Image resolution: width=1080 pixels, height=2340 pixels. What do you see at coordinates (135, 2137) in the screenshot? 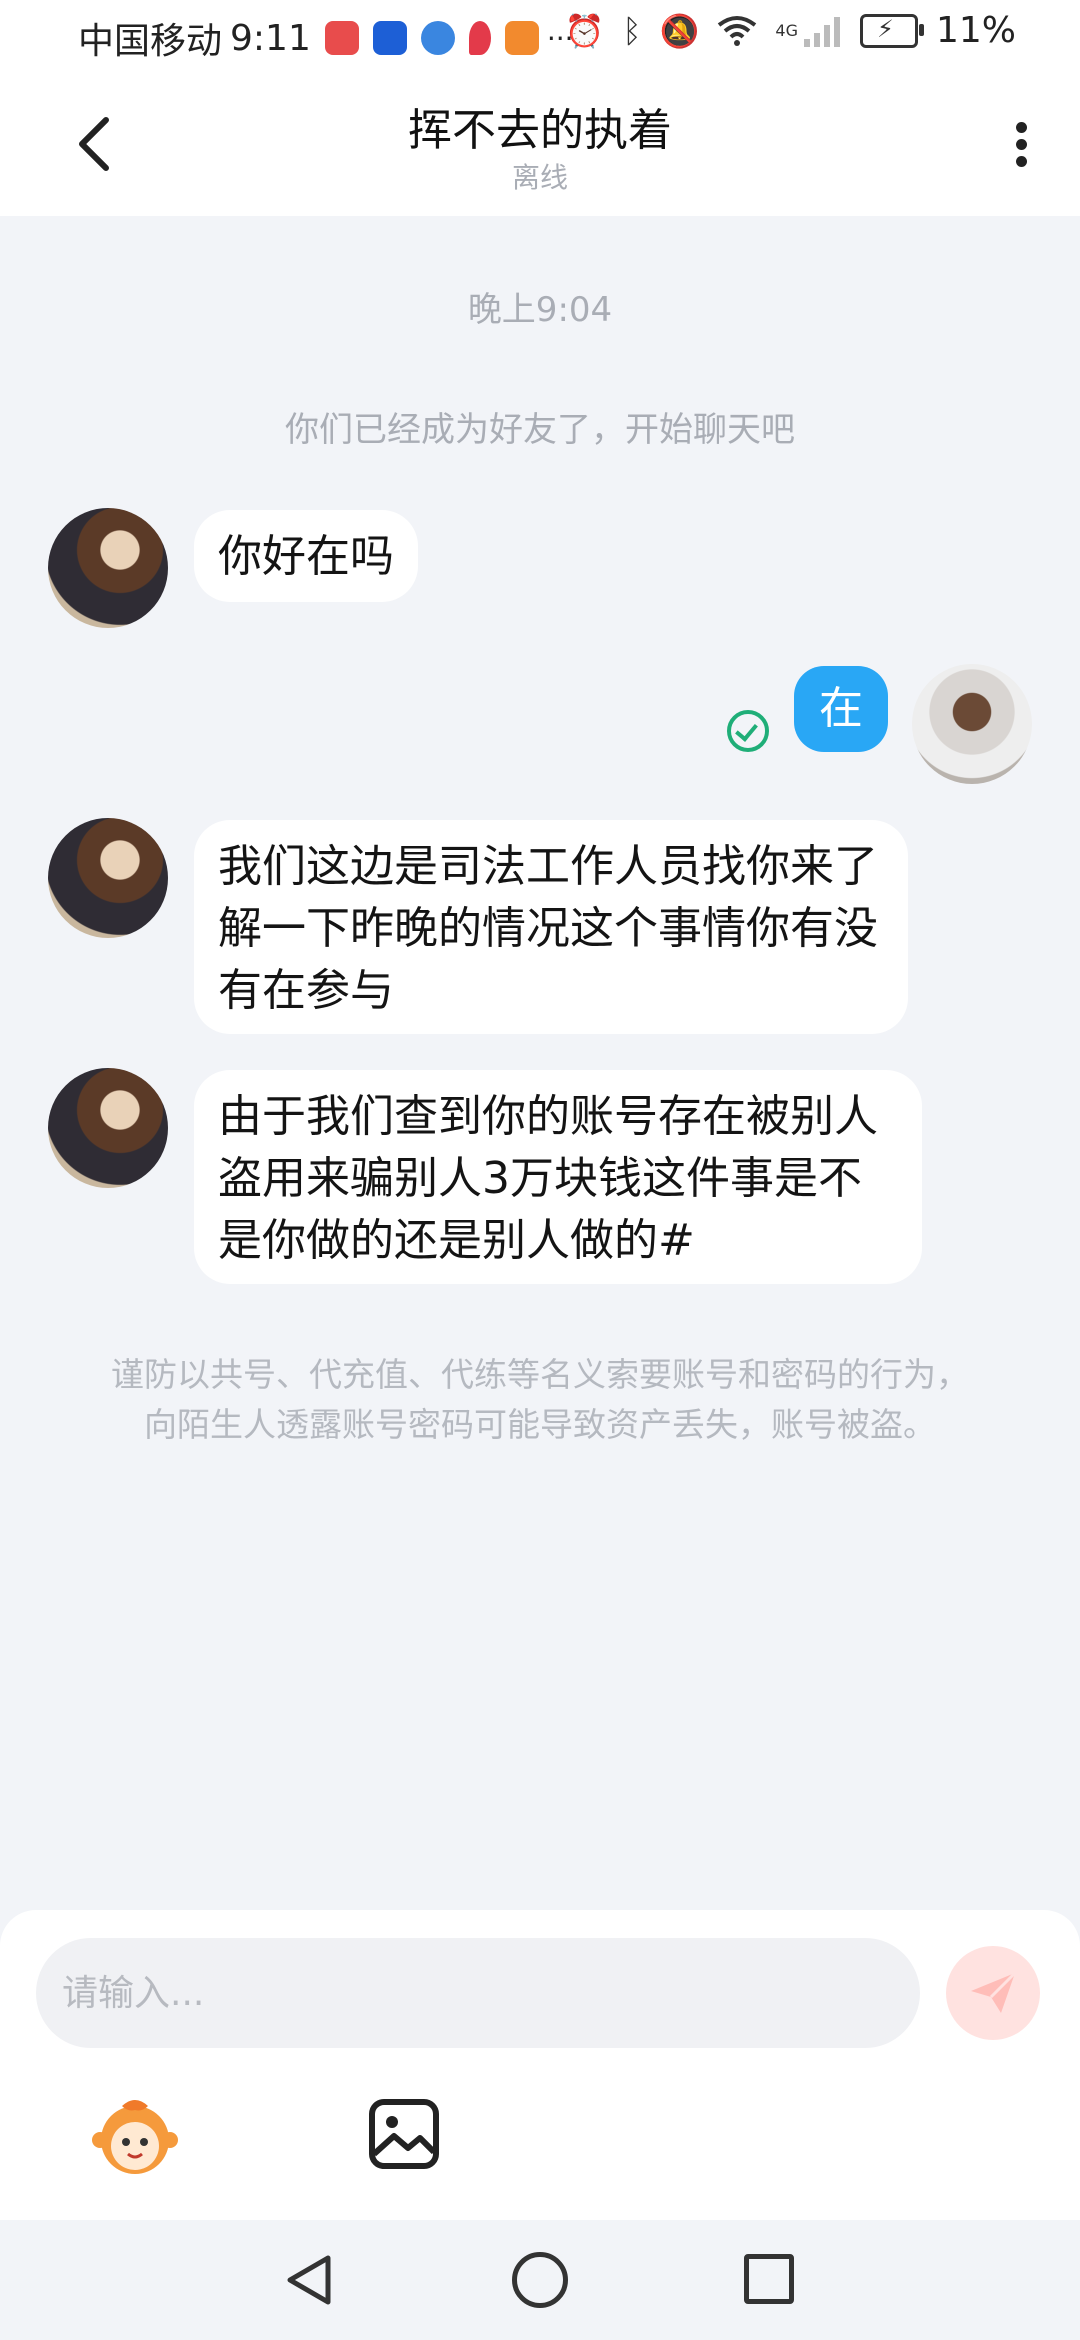
I see `emoji-sticker-icon` at bounding box center [135, 2137].